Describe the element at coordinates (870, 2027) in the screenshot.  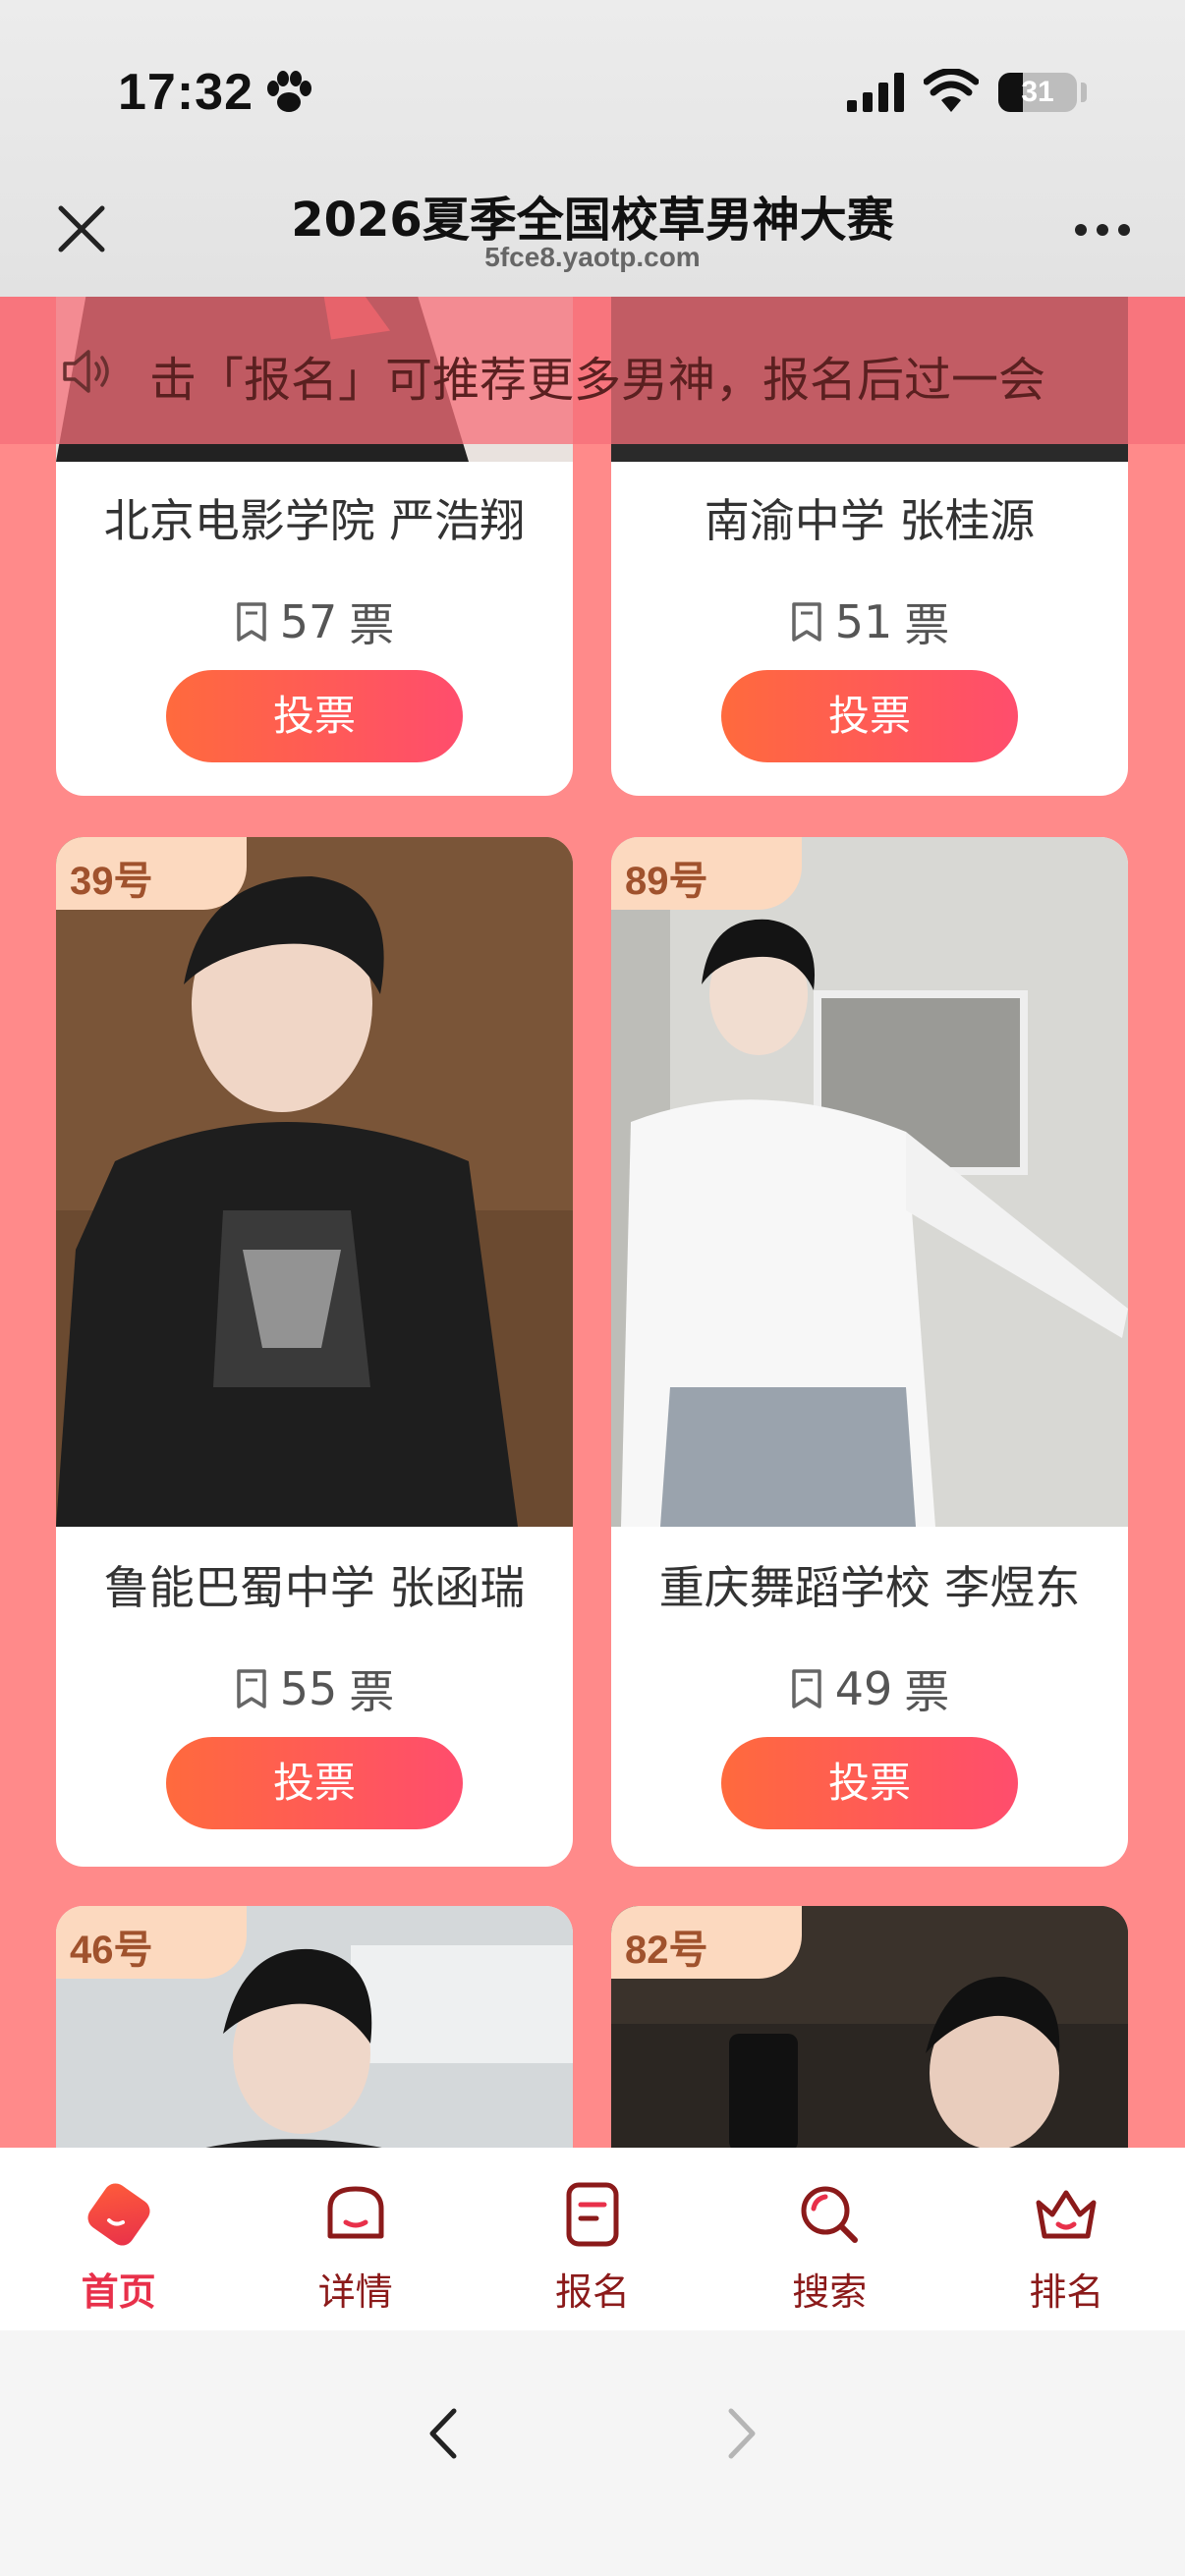
I see `contestant-card: 82号` at that location.